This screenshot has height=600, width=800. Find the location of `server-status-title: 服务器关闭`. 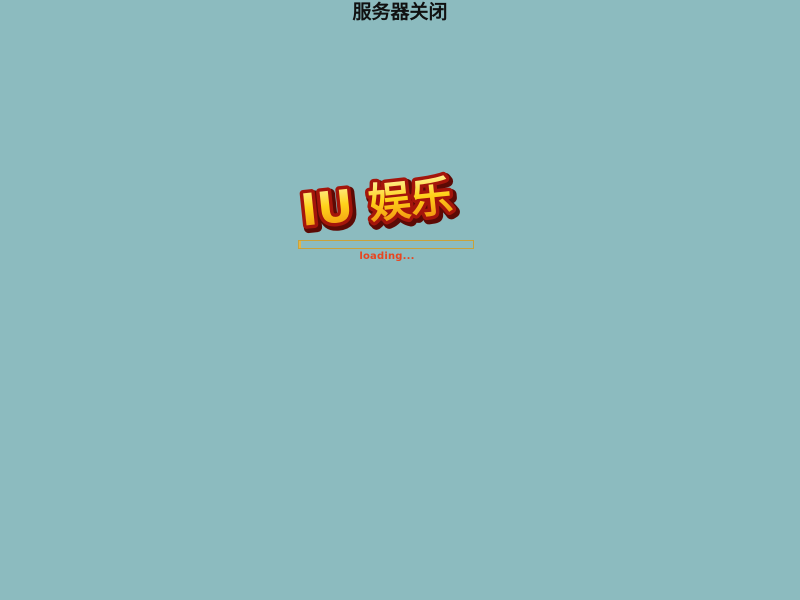

server-status-title: 服务器关闭 is located at coordinates (400, 12).